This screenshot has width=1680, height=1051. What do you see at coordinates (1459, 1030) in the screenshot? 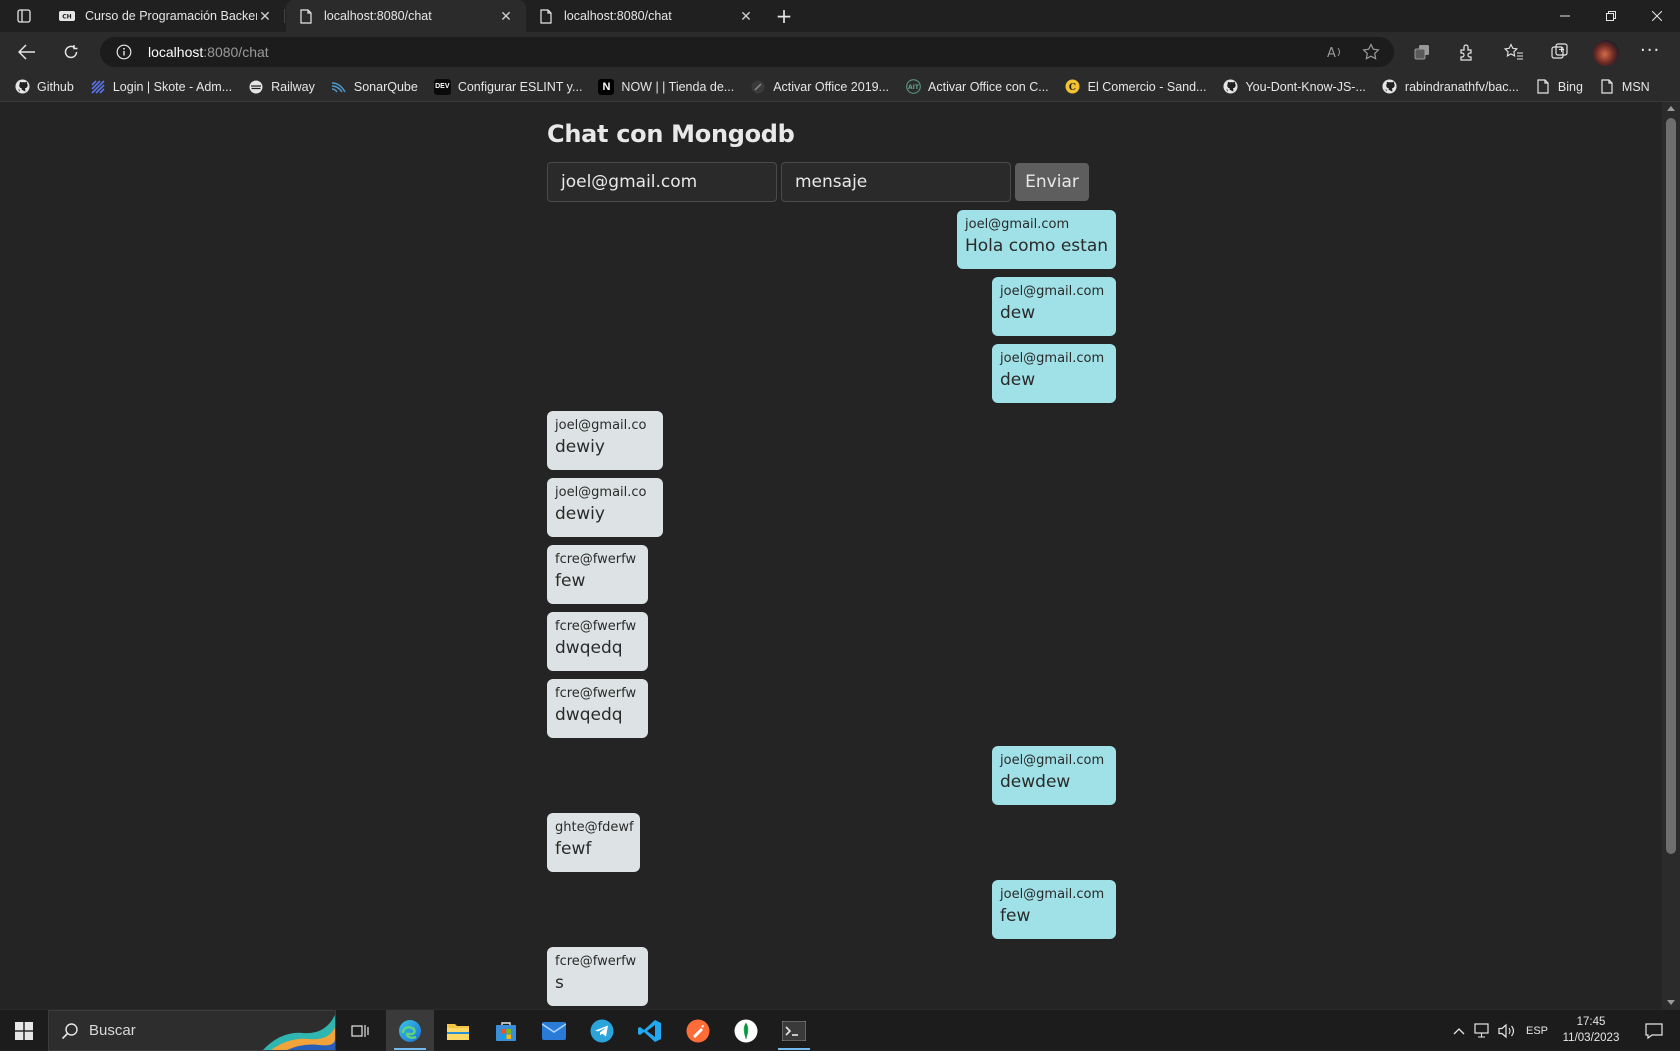
I see `show-hidden-icons-icon` at bounding box center [1459, 1030].